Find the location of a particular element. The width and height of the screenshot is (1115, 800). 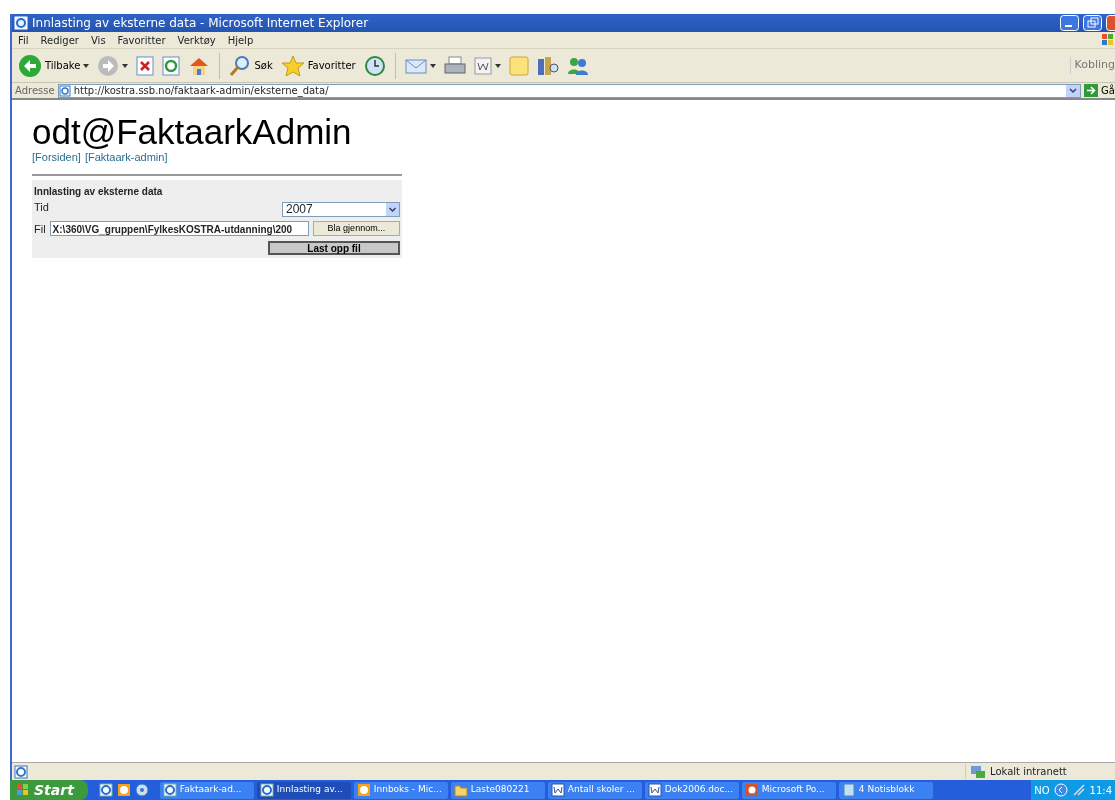

menu-item: Verktøy is located at coordinates (196, 40).